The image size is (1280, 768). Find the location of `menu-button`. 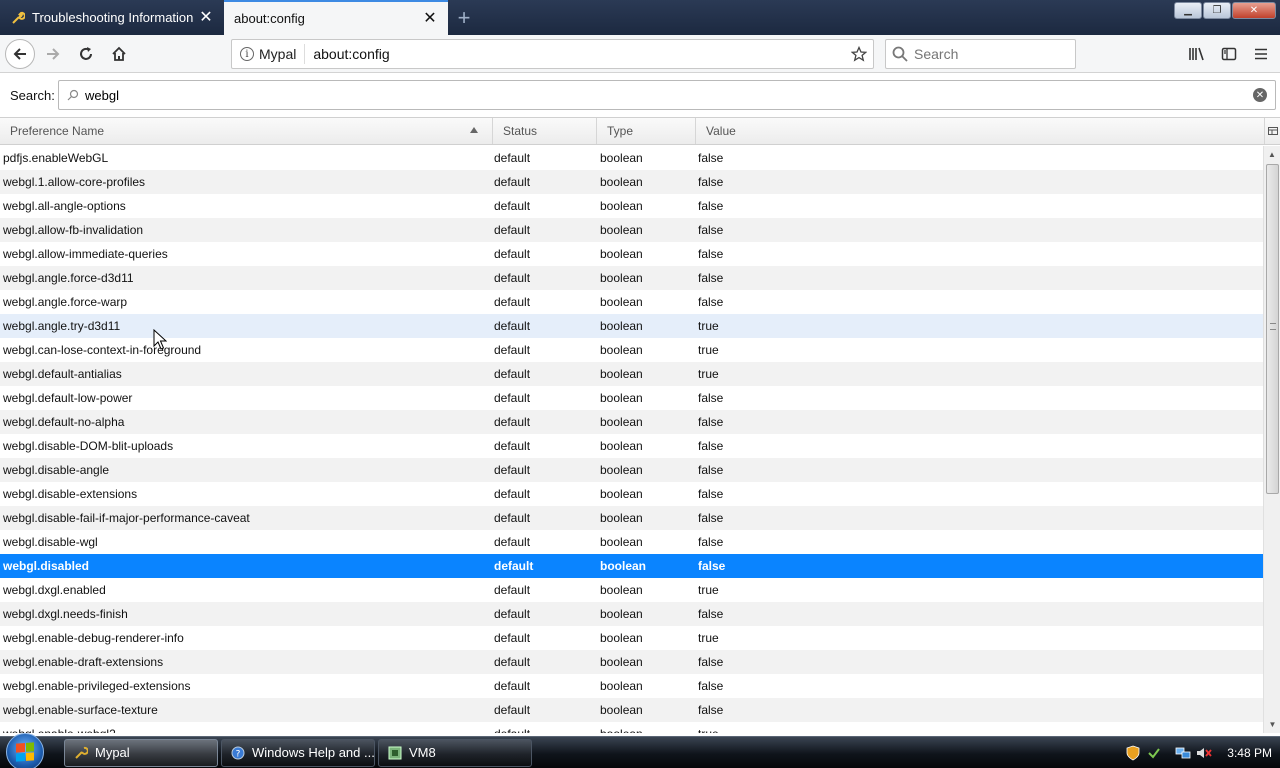

menu-button is located at coordinates (1261, 54).